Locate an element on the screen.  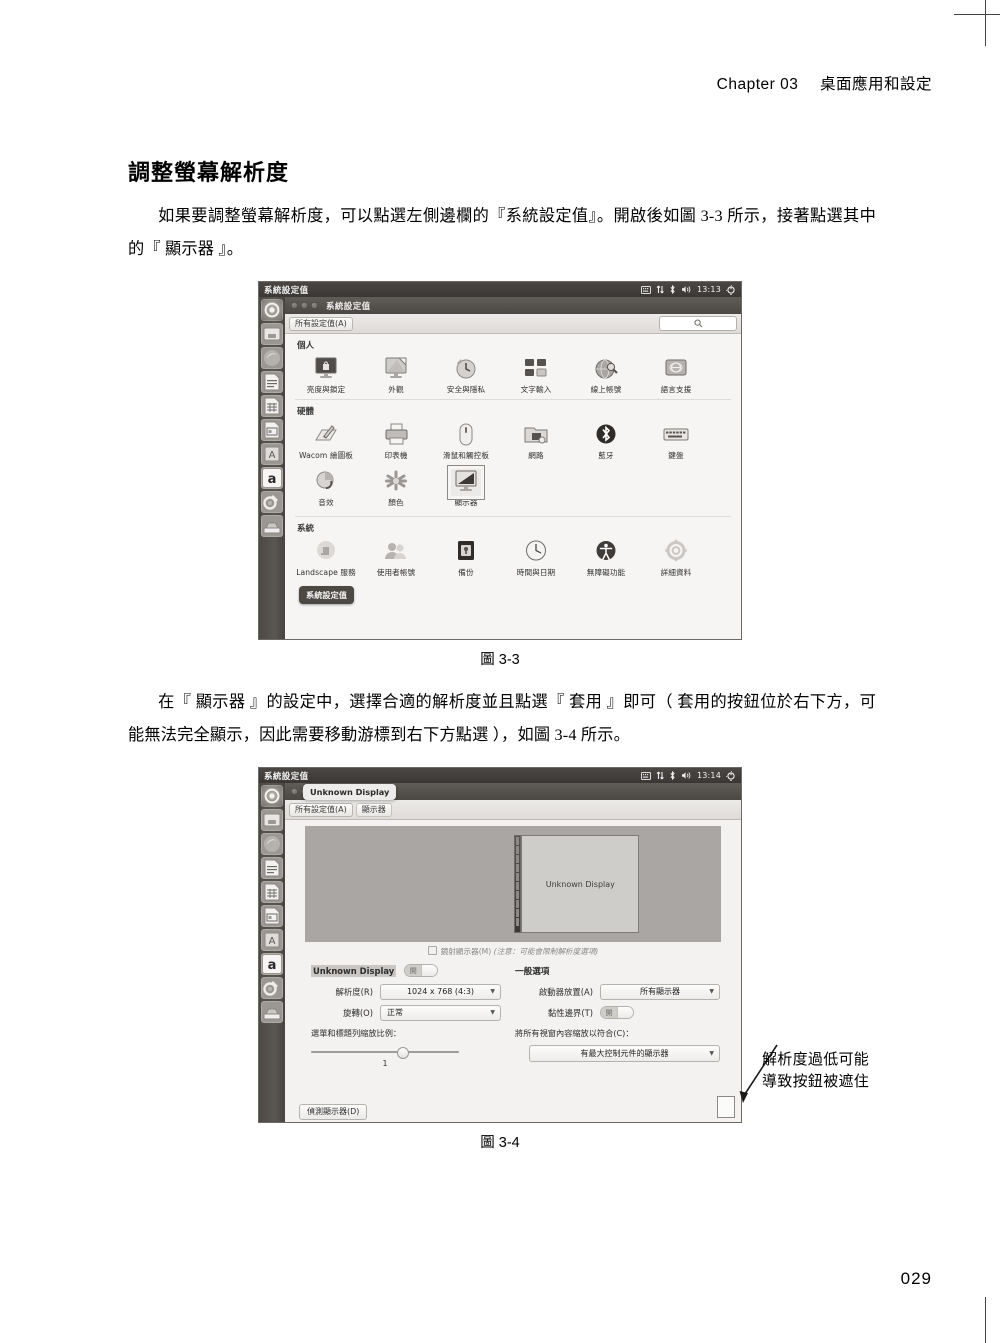
settings-item-color: 顏色 is located at coordinates (396, 487).